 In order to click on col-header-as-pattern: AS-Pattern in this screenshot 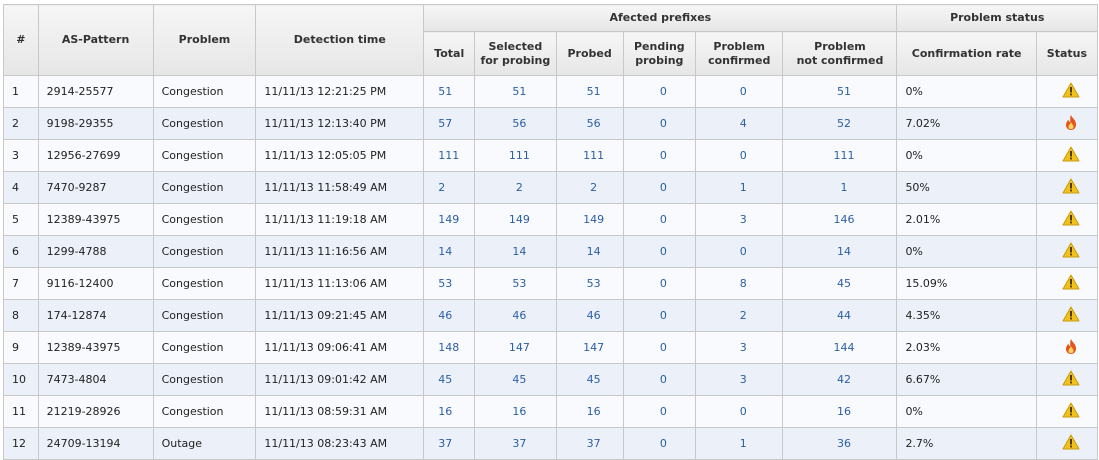, I will do `click(95, 40)`.